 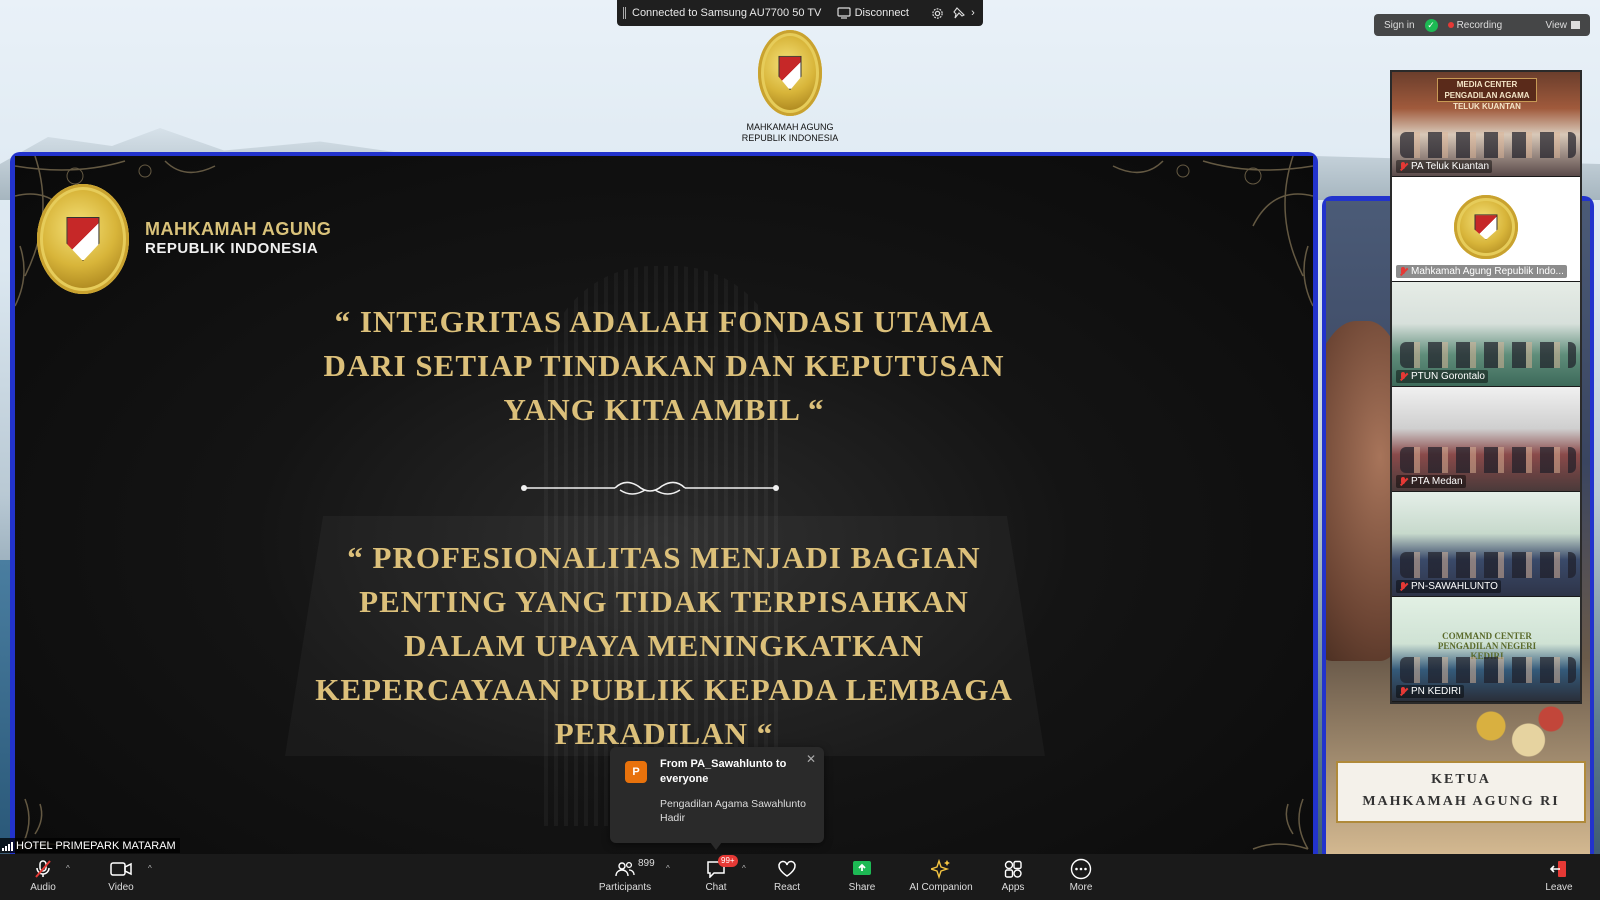 What do you see at coordinates (625, 869) in the screenshot?
I see `participants-icon` at bounding box center [625, 869].